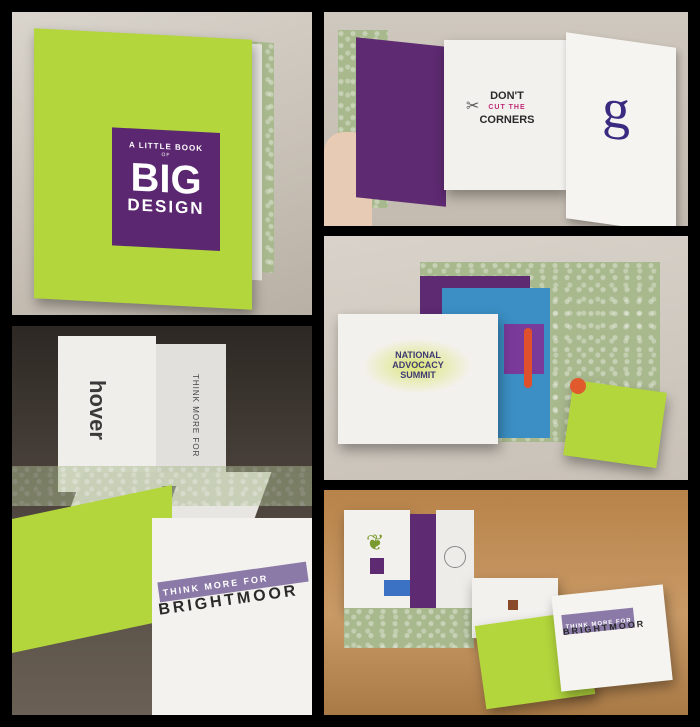 The height and width of the screenshot is (727, 700). What do you see at coordinates (375, 542) in the screenshot?
I see `plant-icon: ❦` at bounding box center [375, 542].